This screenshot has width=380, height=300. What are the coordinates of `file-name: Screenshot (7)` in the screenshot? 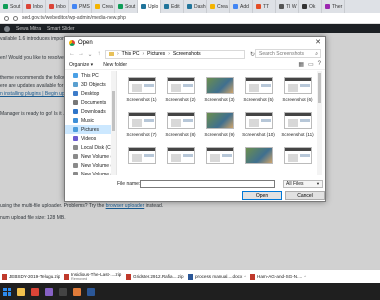 It's located at (141, 134).